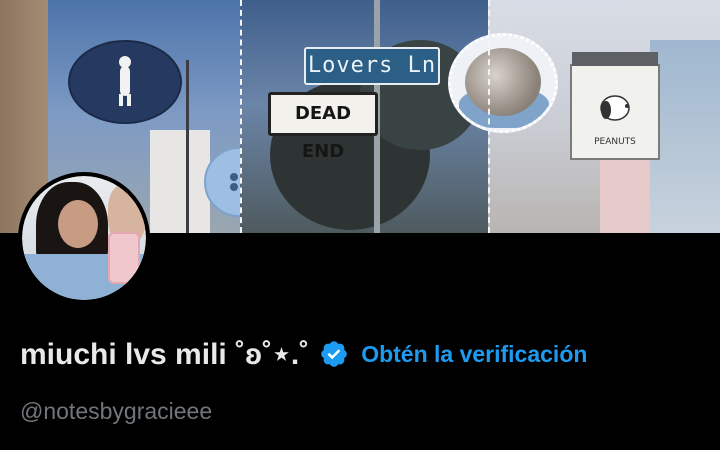  I want to click on profile-display-name: miuchi lvs mili ˚ʚ˚⋆.˚, so click(165, 354).